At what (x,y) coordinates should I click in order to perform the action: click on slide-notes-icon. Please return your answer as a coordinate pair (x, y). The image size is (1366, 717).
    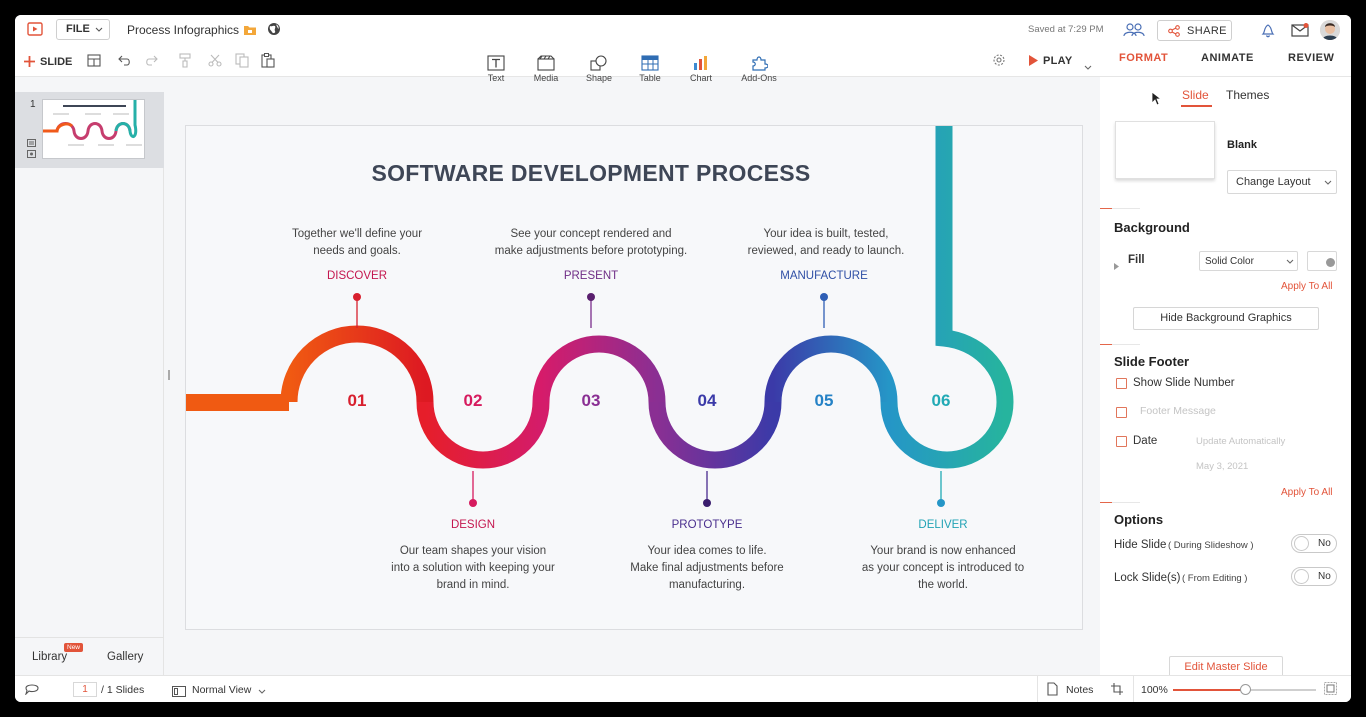
    Looking at the image, I should click on (31, 151).